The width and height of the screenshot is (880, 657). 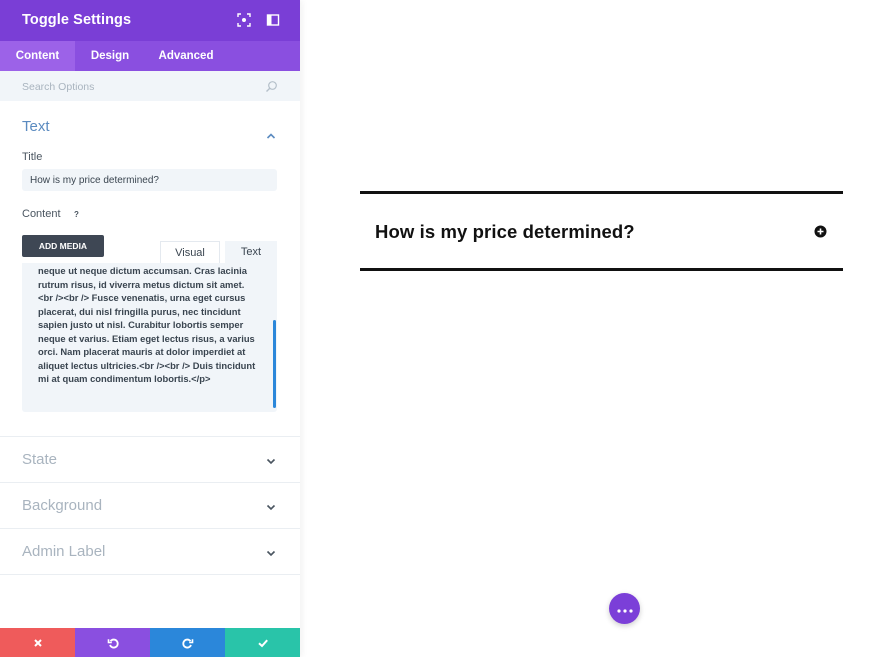 What do you see at coordinates (271, 136) in the screenshot?
I see `chevron-up-icon` at bounding box center [271, 136].